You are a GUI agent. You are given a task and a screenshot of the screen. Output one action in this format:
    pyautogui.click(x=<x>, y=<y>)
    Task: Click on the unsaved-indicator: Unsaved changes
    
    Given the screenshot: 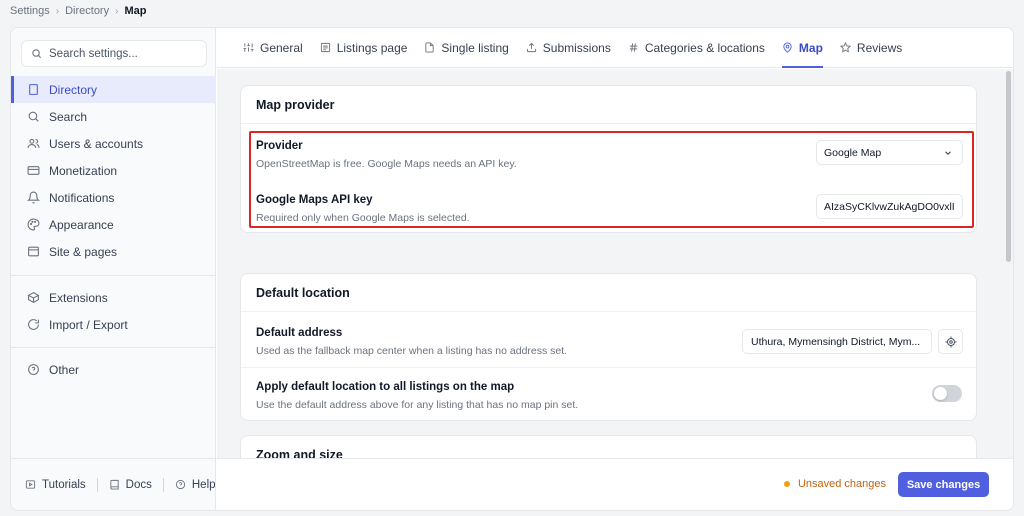 What is the action you would take?
    pyautogui.click(x=834, y=484)
    